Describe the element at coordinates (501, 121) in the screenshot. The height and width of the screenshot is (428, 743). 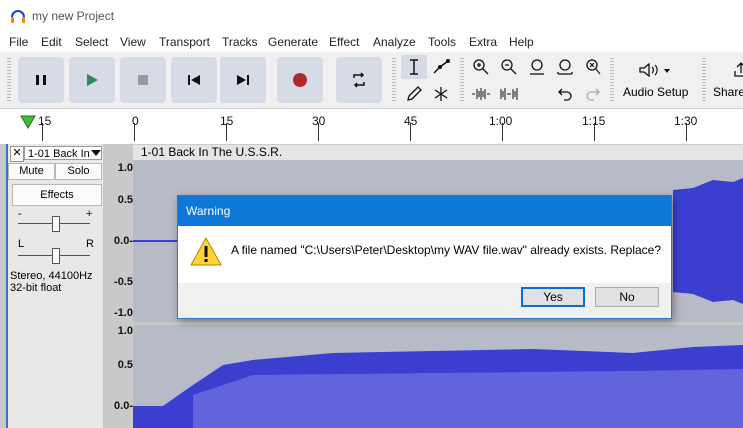
I see `ruler-label: 1:00` at that location.